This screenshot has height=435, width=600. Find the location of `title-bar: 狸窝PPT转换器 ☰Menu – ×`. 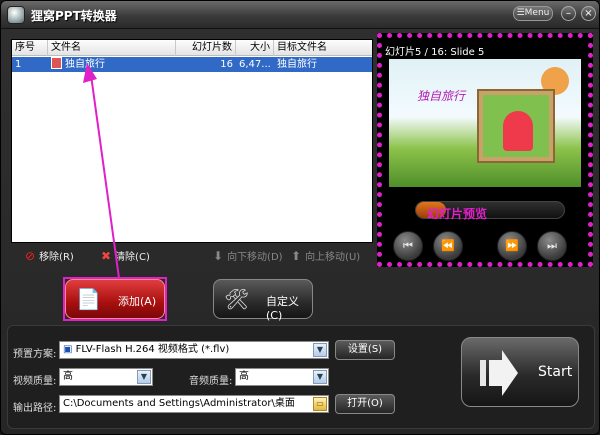

title-bar: 狸窝PPT转换器 ☰Menu – × is located at coordinates (300, 15).